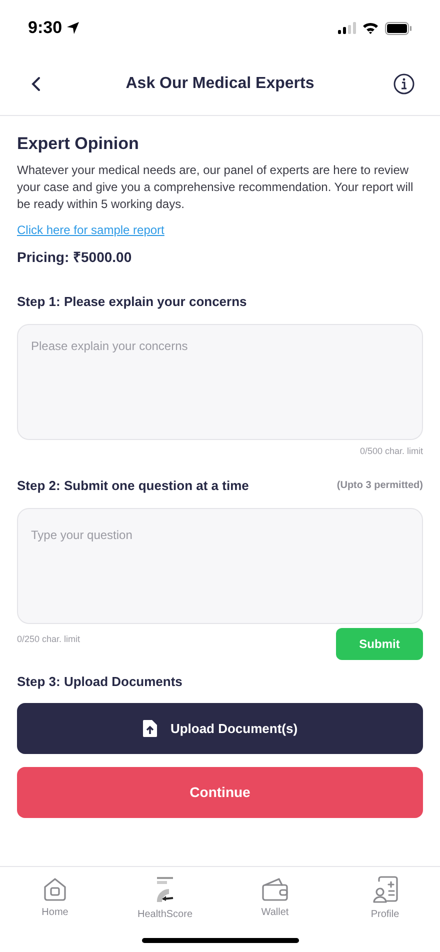  Describe the element at coordinates (78, 144) in the screenshot. I see `section-title: Expert Opinion` at that location.